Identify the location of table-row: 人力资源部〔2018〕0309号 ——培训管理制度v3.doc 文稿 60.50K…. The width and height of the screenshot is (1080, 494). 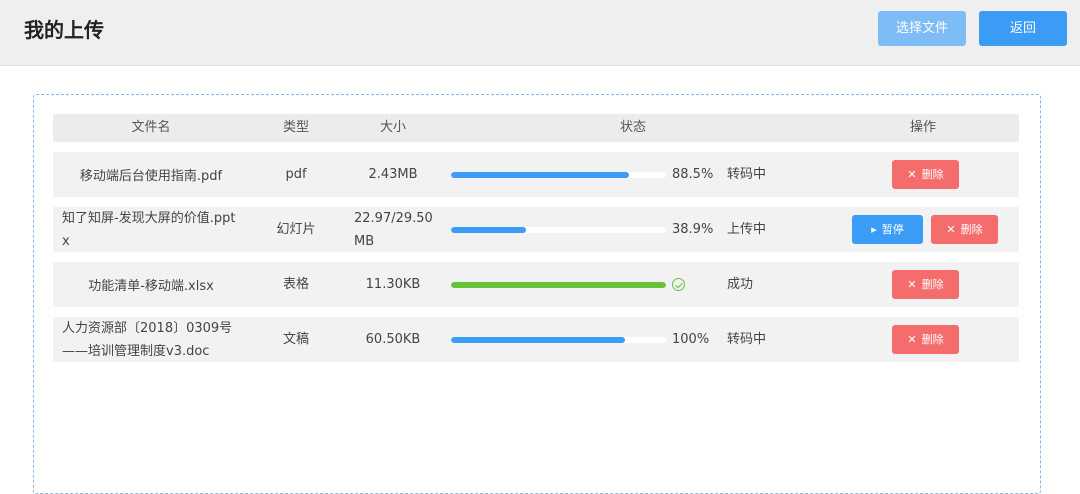
(536, 339).